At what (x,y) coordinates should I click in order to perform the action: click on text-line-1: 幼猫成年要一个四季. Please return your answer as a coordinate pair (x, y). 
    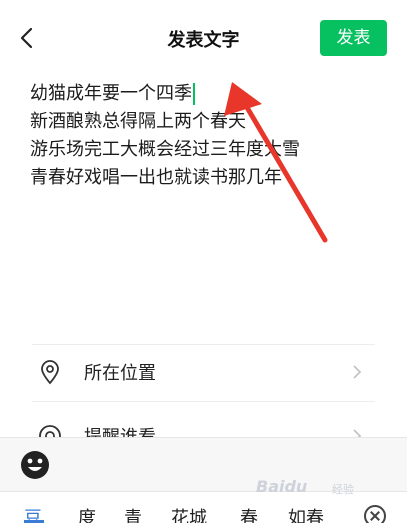
    Looking at the image, I should click on (205, 94).